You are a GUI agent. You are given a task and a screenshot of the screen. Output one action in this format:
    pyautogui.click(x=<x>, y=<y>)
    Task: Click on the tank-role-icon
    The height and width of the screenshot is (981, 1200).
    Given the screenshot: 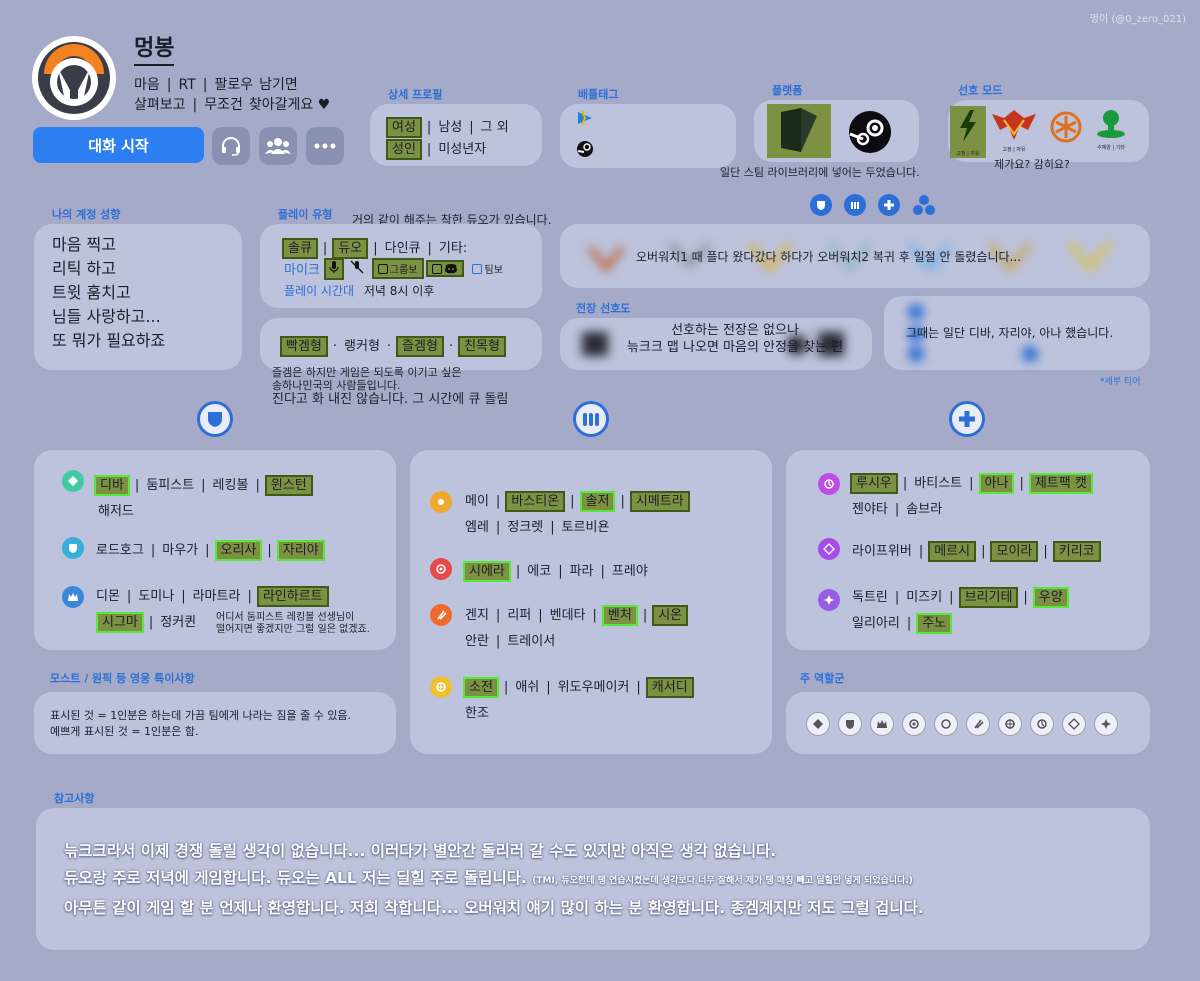 What is the action you would take?
    pyautogui.click(x=821, y=205)
    